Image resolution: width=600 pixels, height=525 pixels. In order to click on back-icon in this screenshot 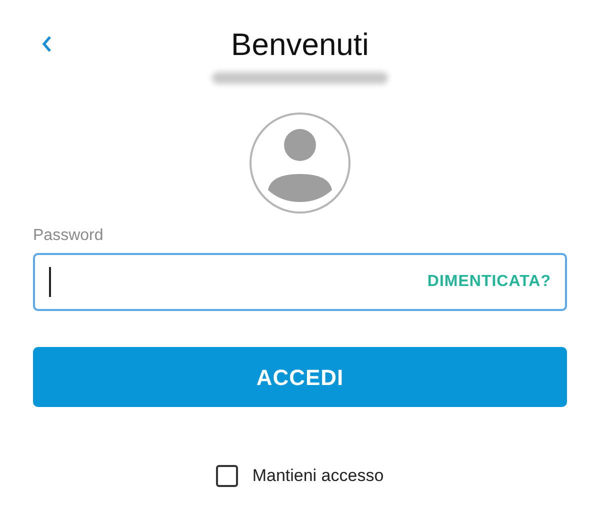, I will do `click(47, 44)`.